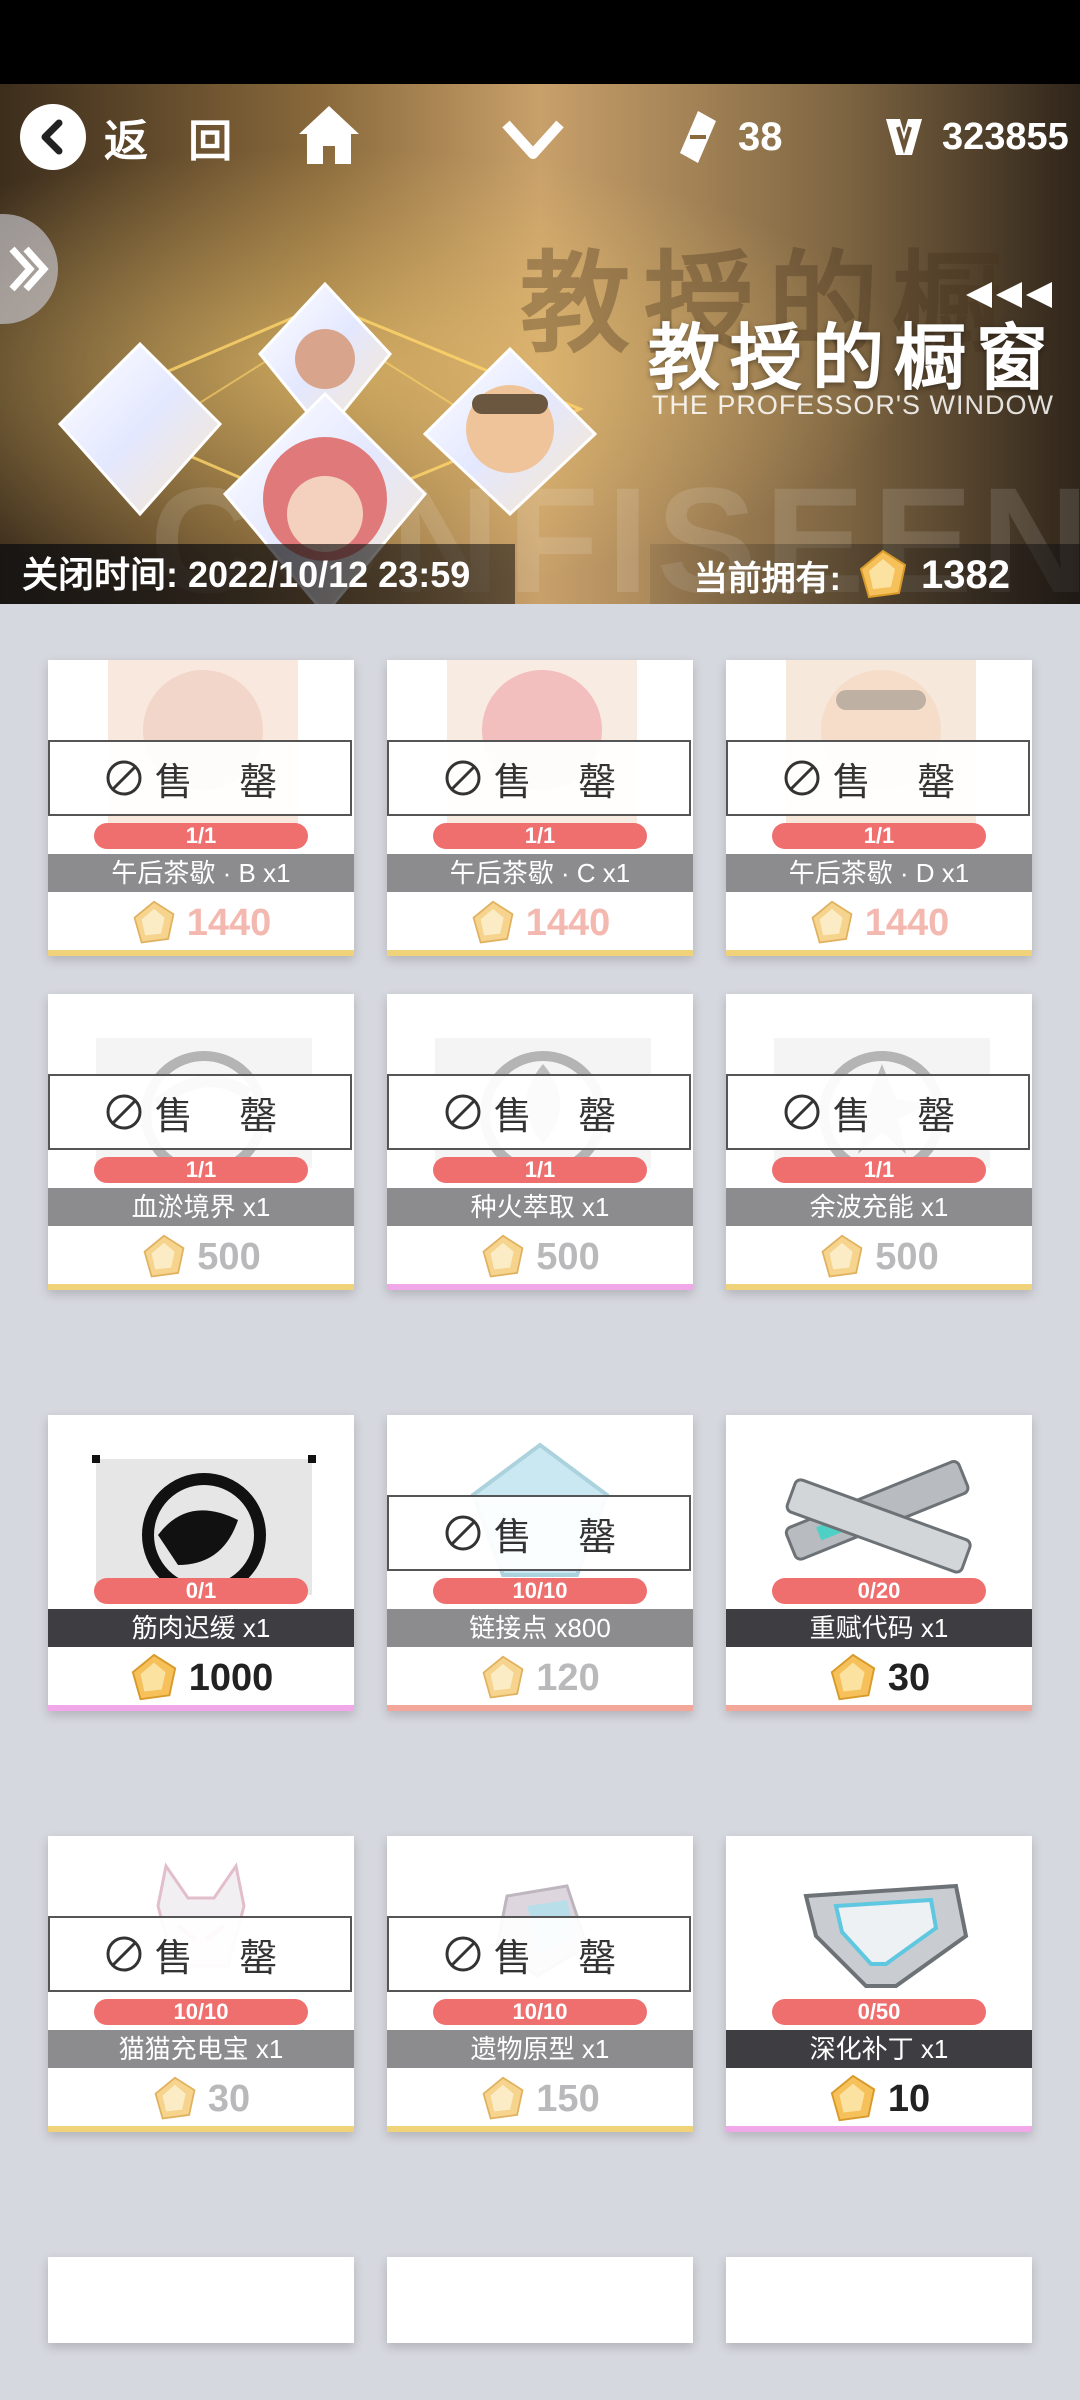  I want to click on character-portraits, so click(327, 442).